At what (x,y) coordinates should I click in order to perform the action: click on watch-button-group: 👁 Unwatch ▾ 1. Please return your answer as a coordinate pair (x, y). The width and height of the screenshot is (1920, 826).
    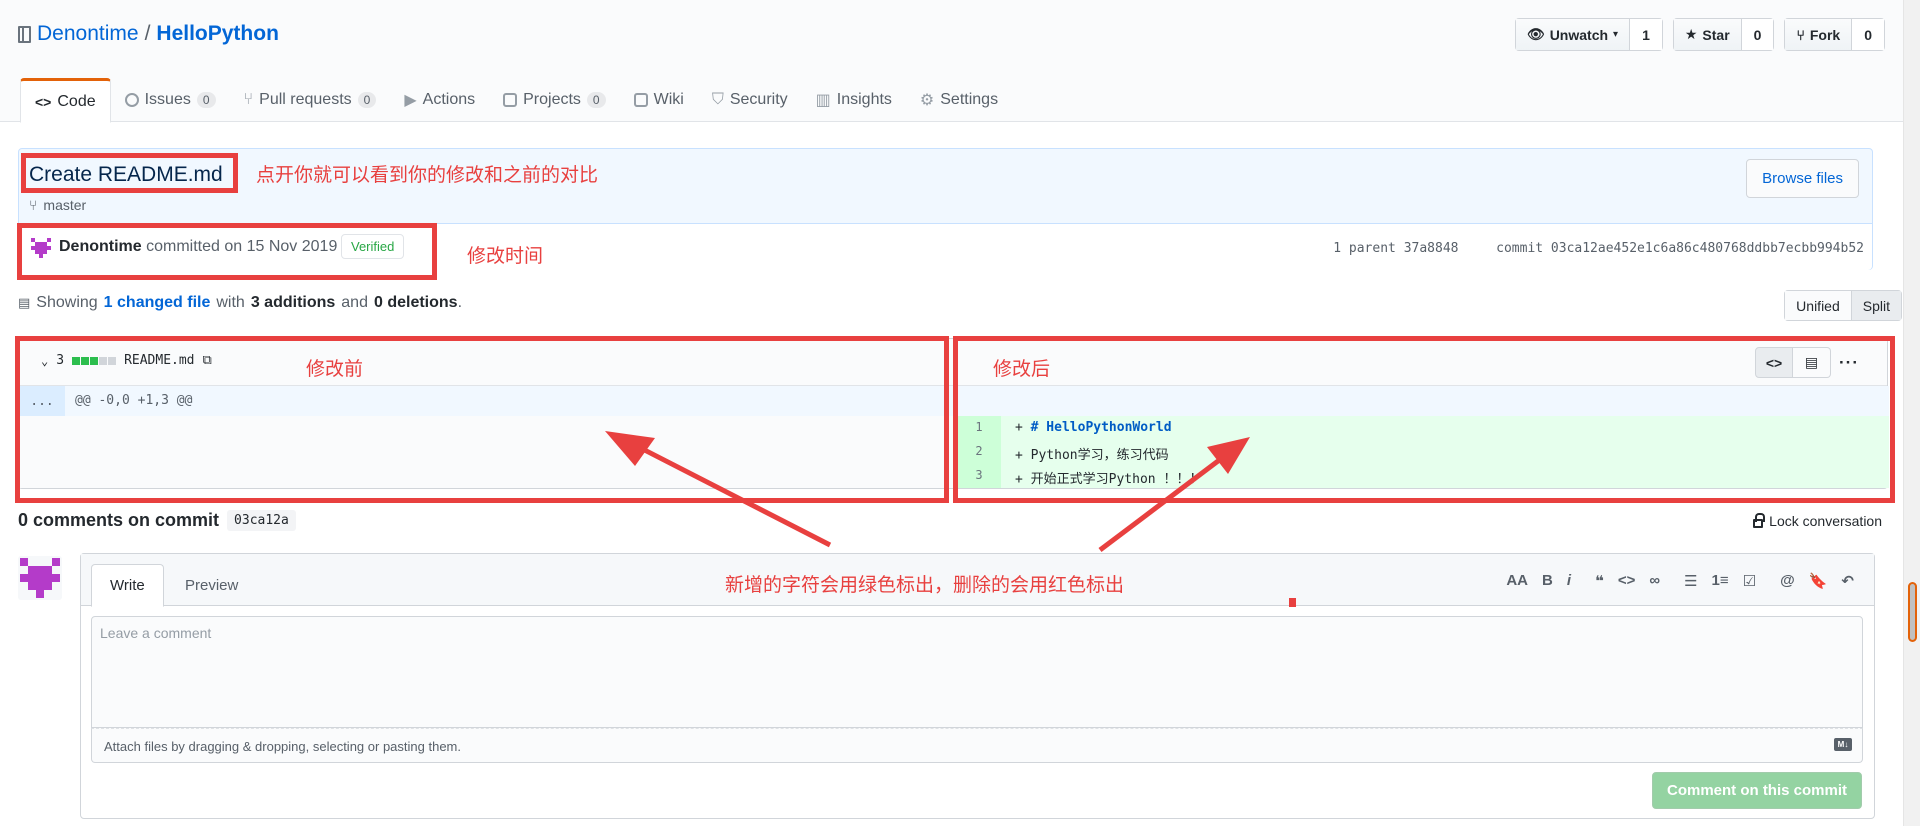
    Looking at the image, I should click on (1588, 34).